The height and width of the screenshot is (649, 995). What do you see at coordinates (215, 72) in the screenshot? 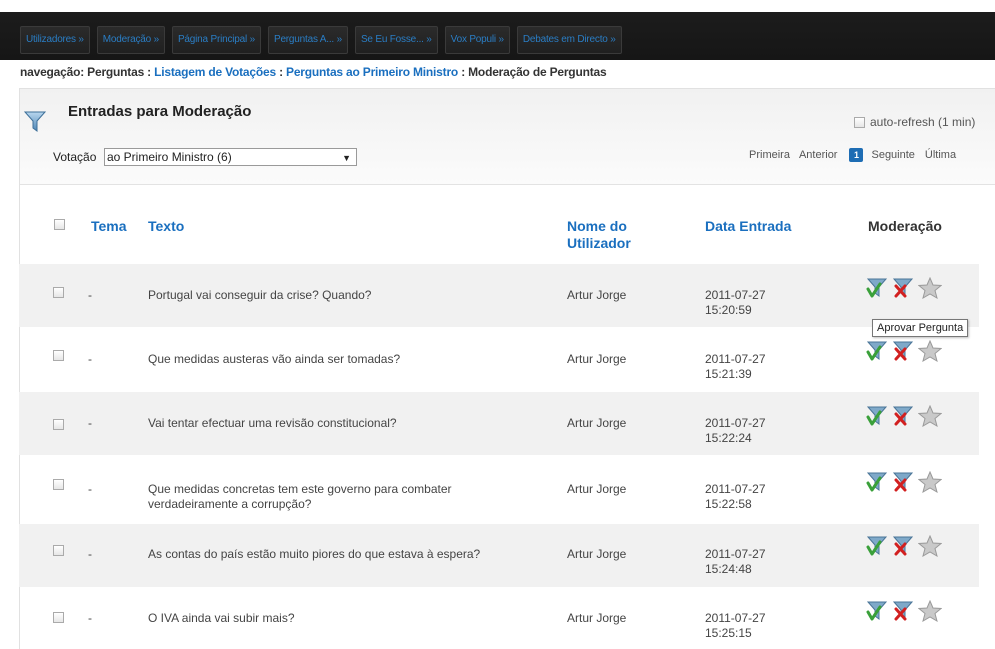
I see `breadcrumb-link-listagem: Listagem de Votações` at bounding box center [215, 72].